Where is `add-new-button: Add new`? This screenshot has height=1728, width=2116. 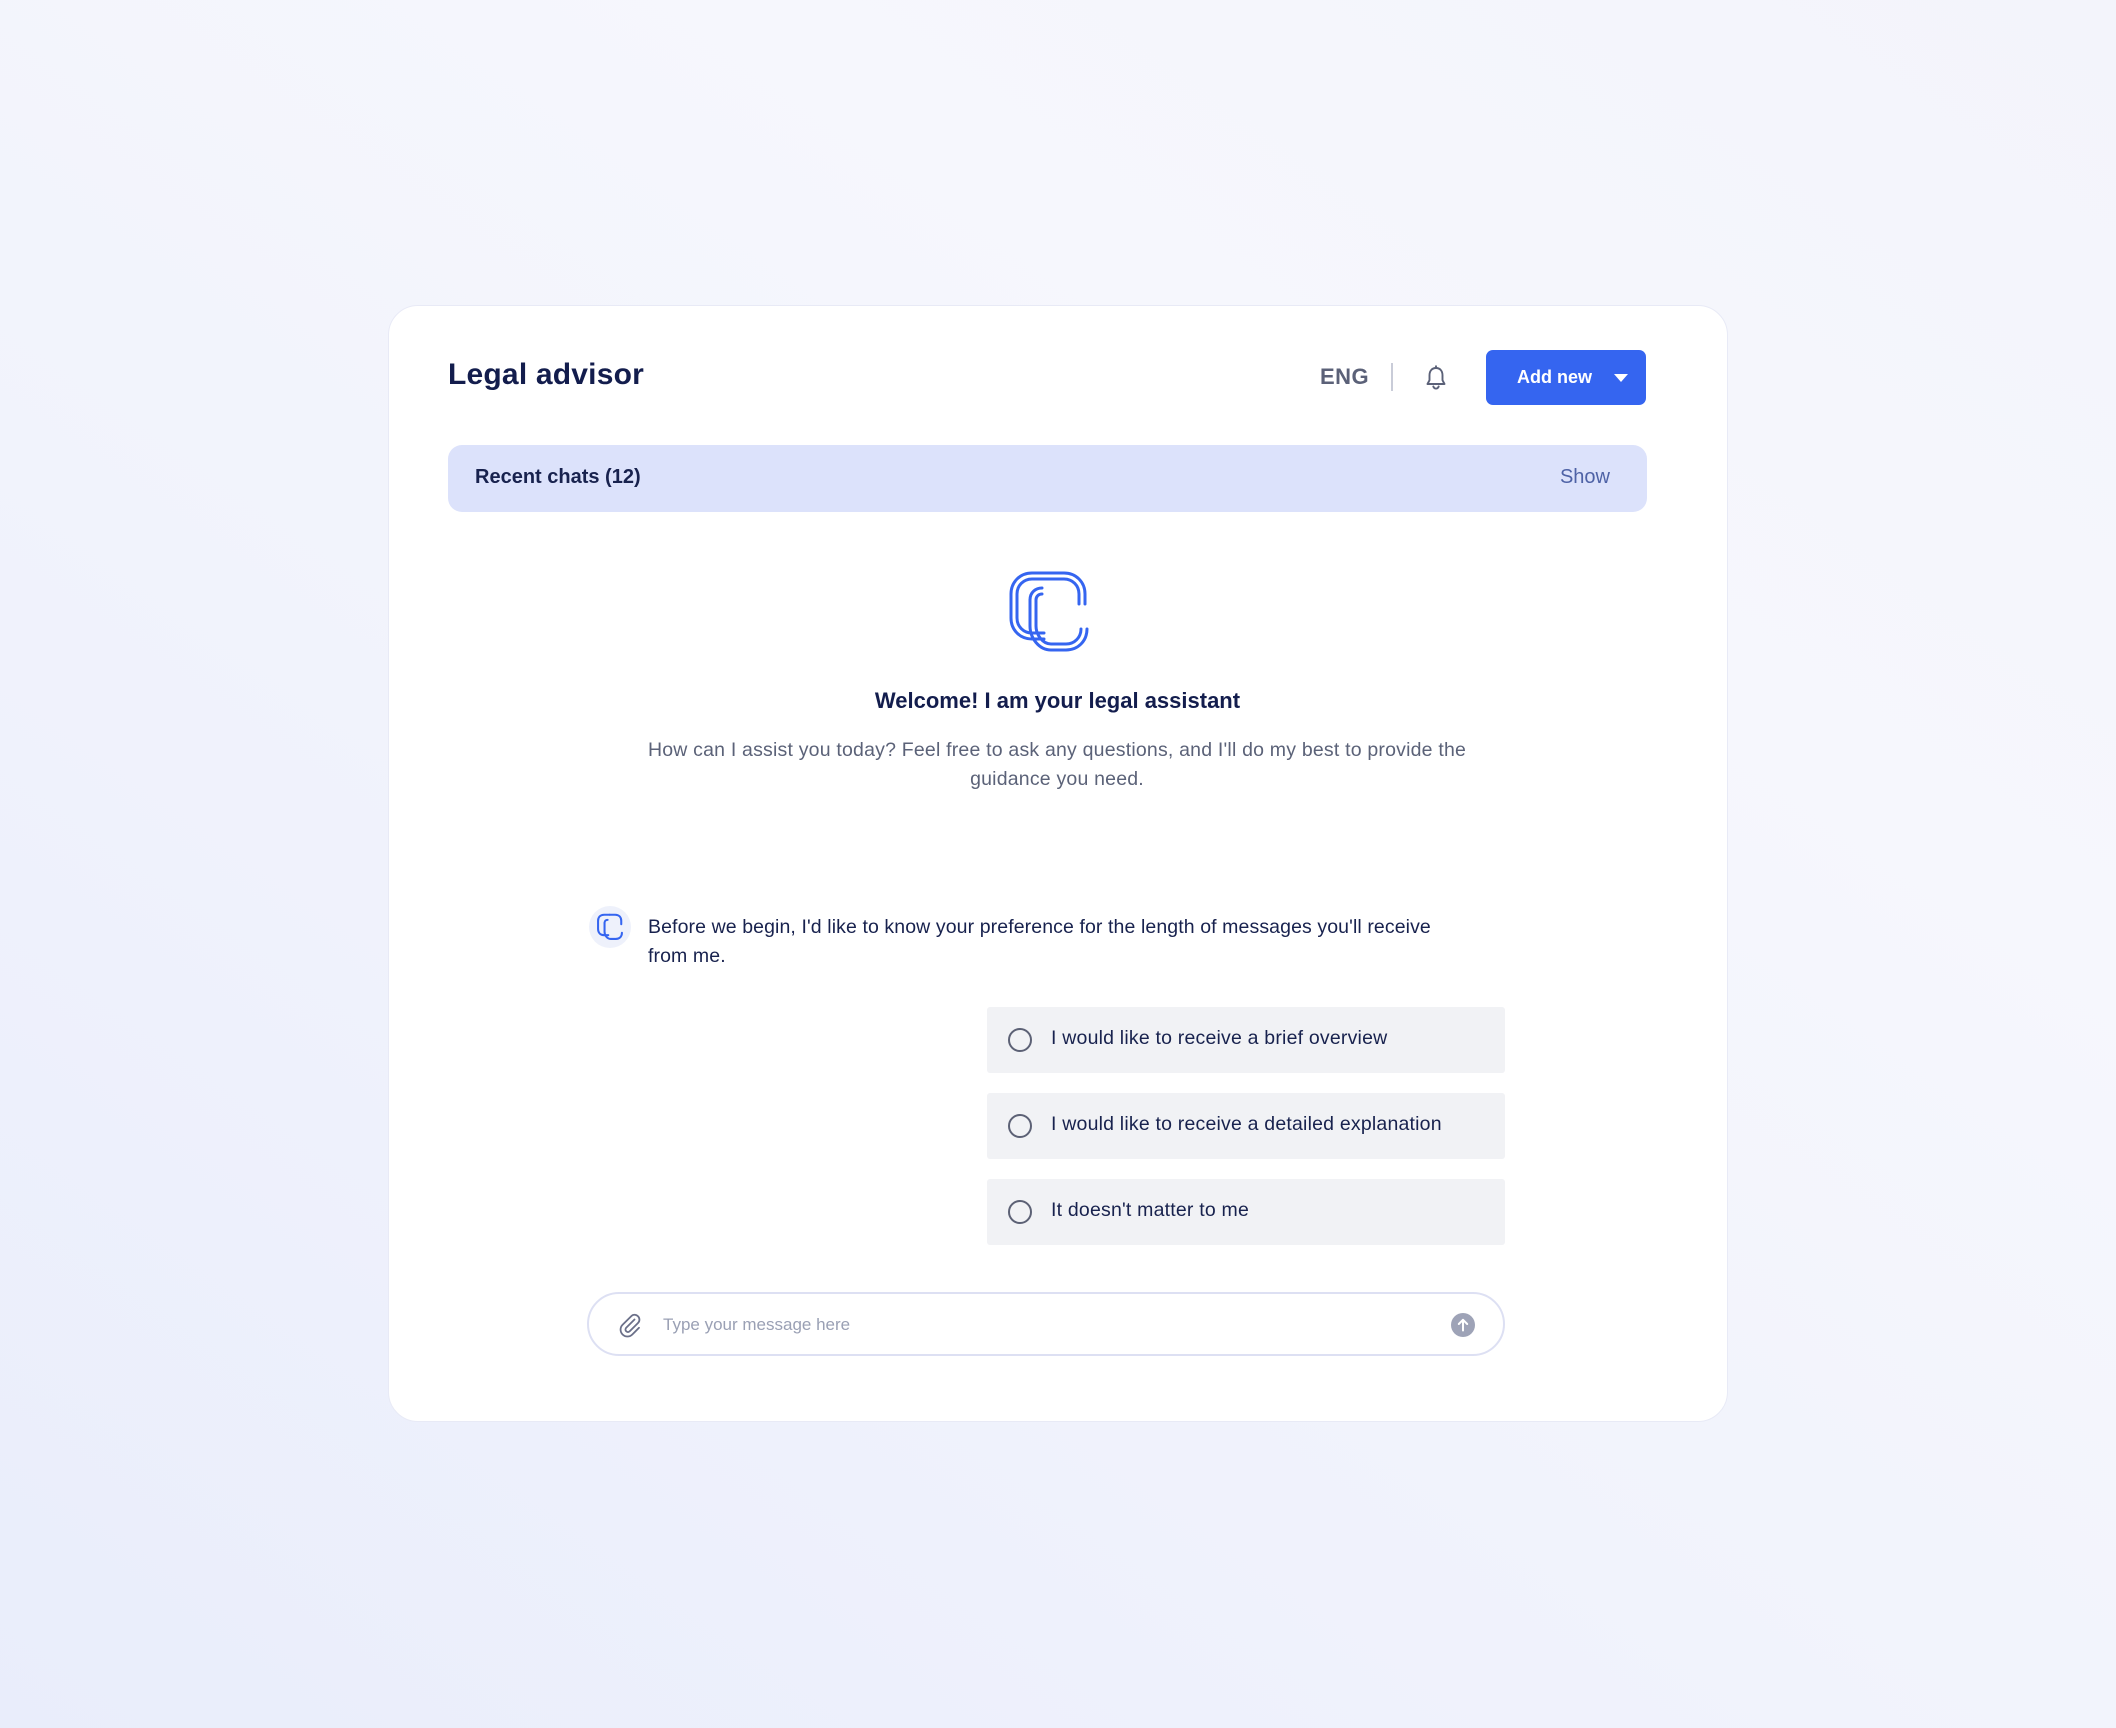
add-new-button: Add new is located at coordinates (1566, 377).